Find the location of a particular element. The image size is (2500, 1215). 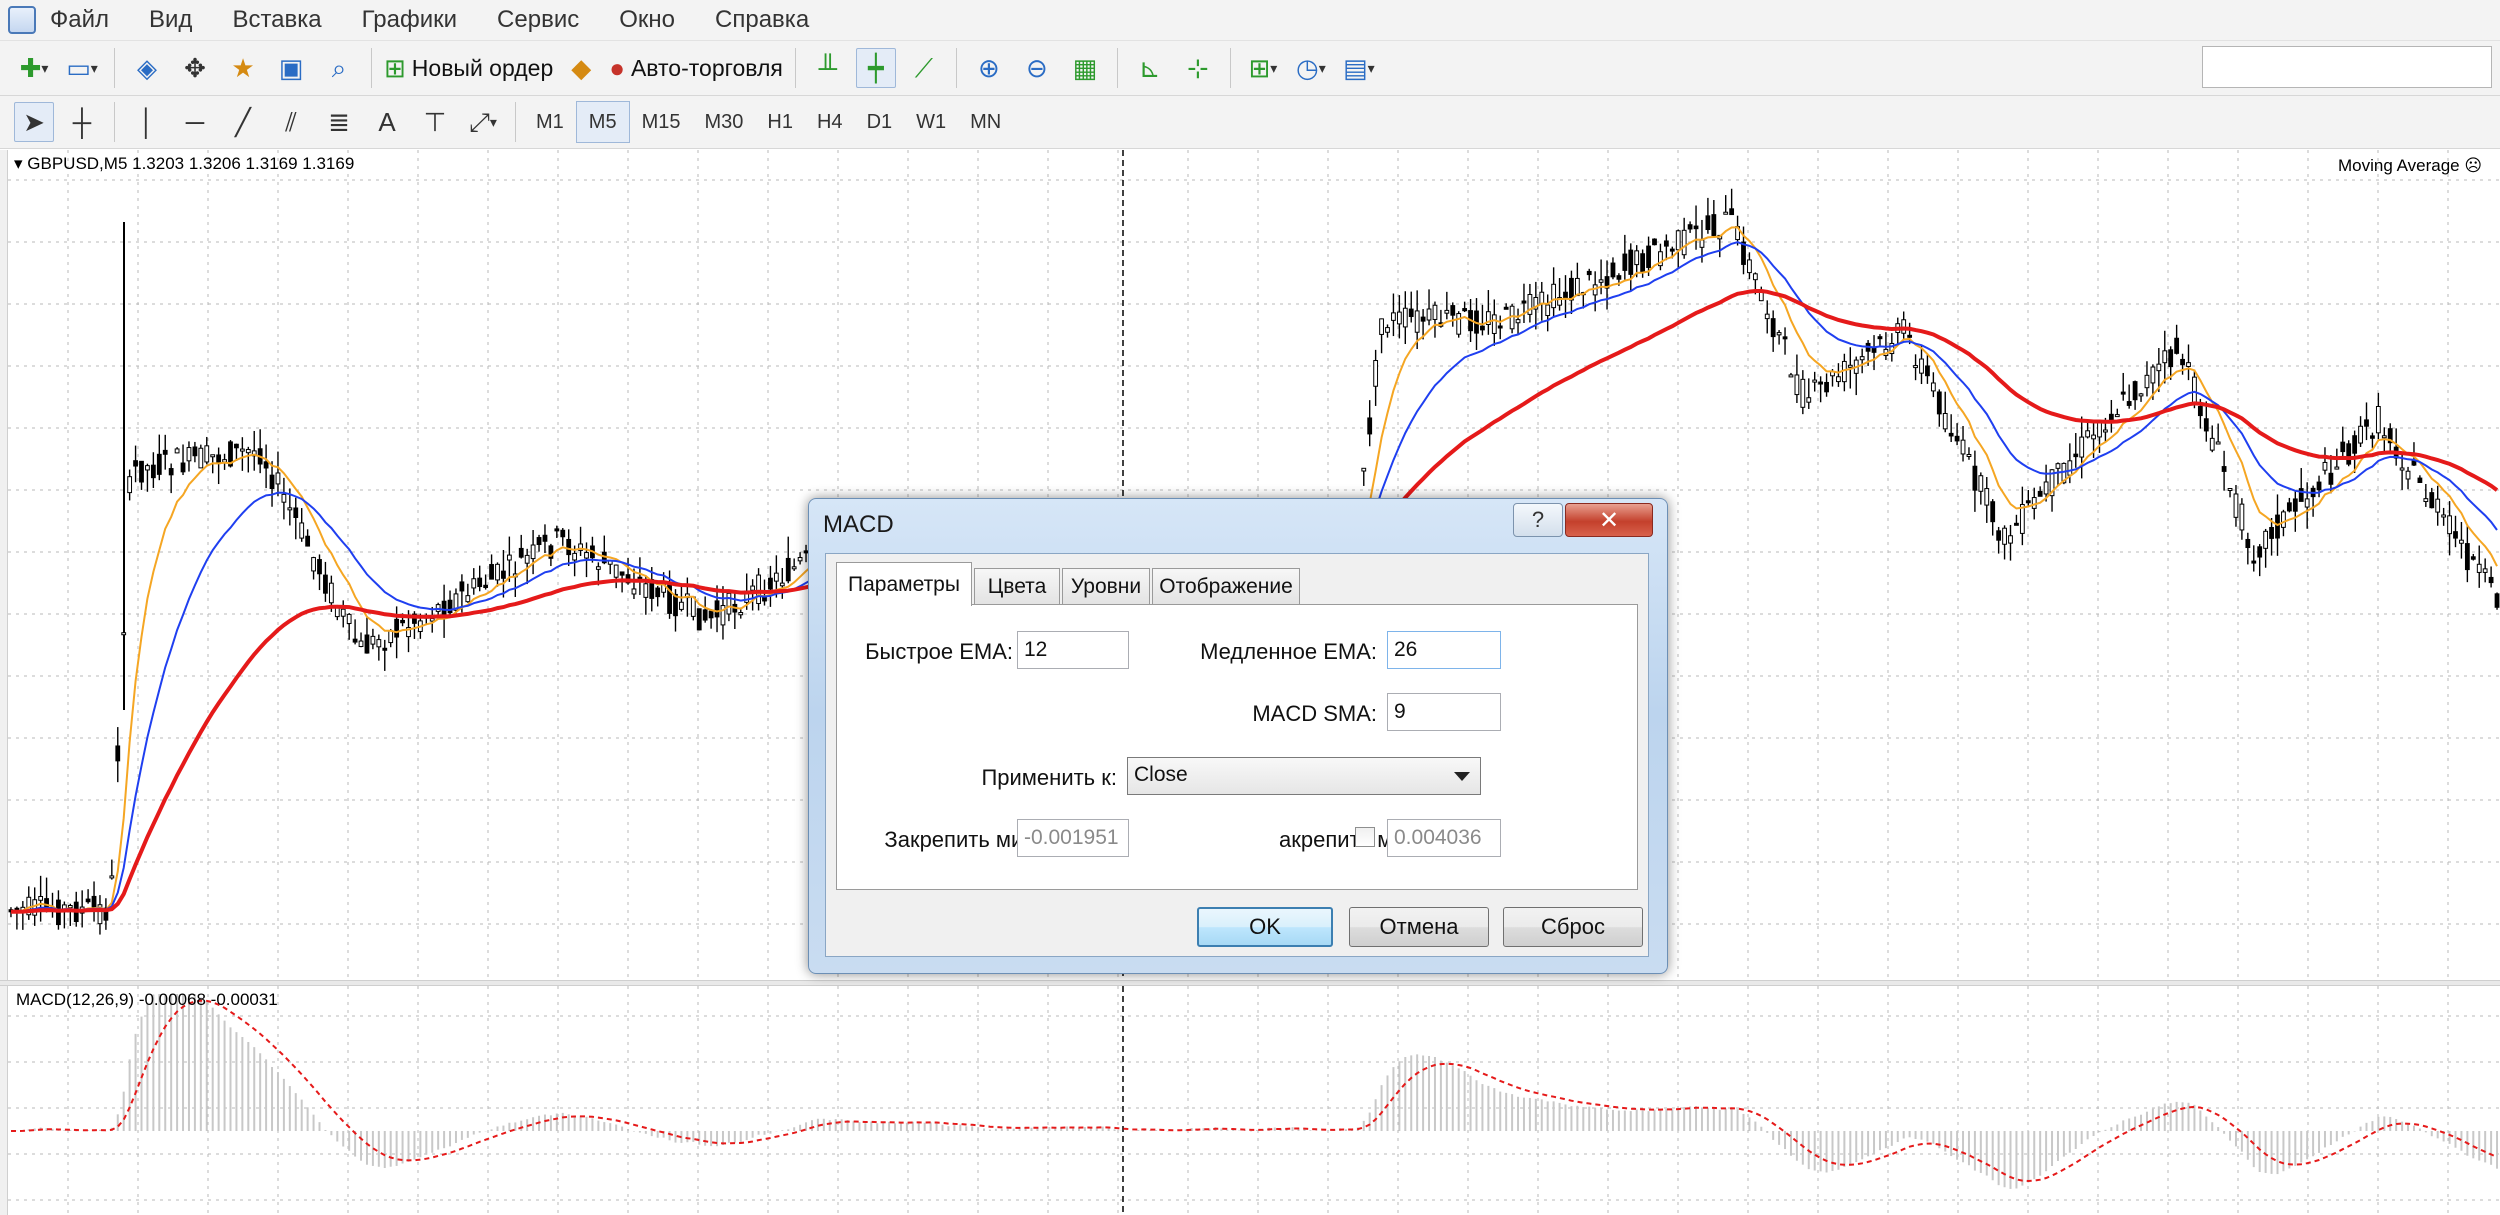

metaeditor-icon: ◆ is located at coordinates (581, 68).